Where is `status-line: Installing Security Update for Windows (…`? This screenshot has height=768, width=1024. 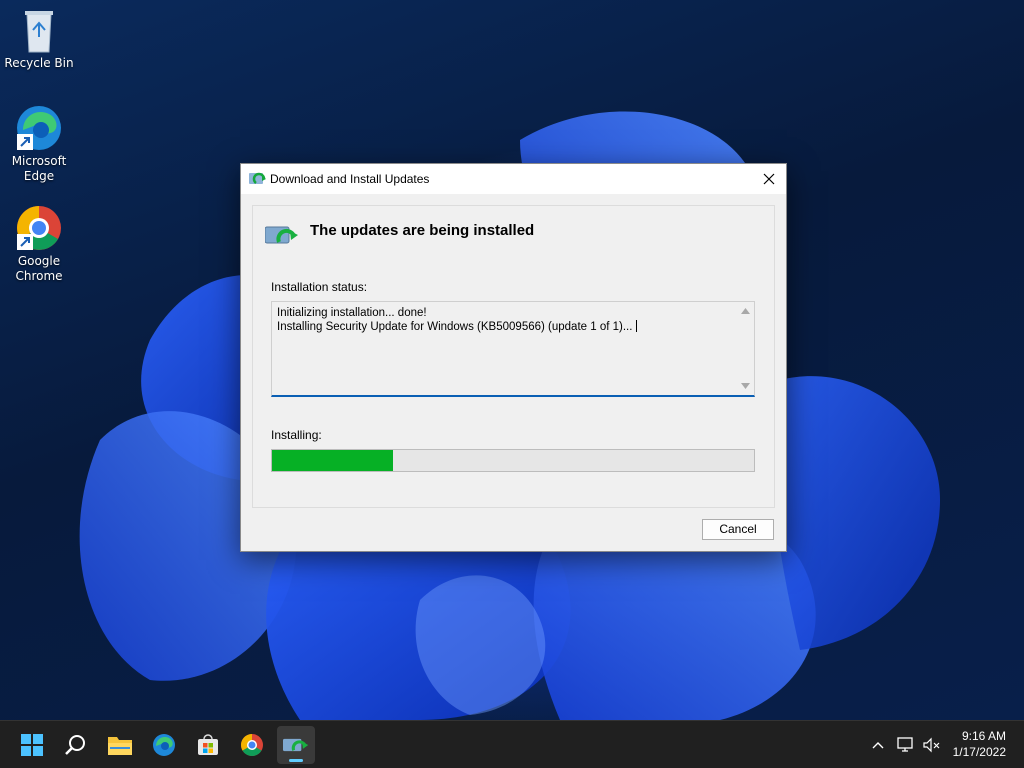 status-line: Installing Security Update for Windows (… is located at coordinates (455, 327).